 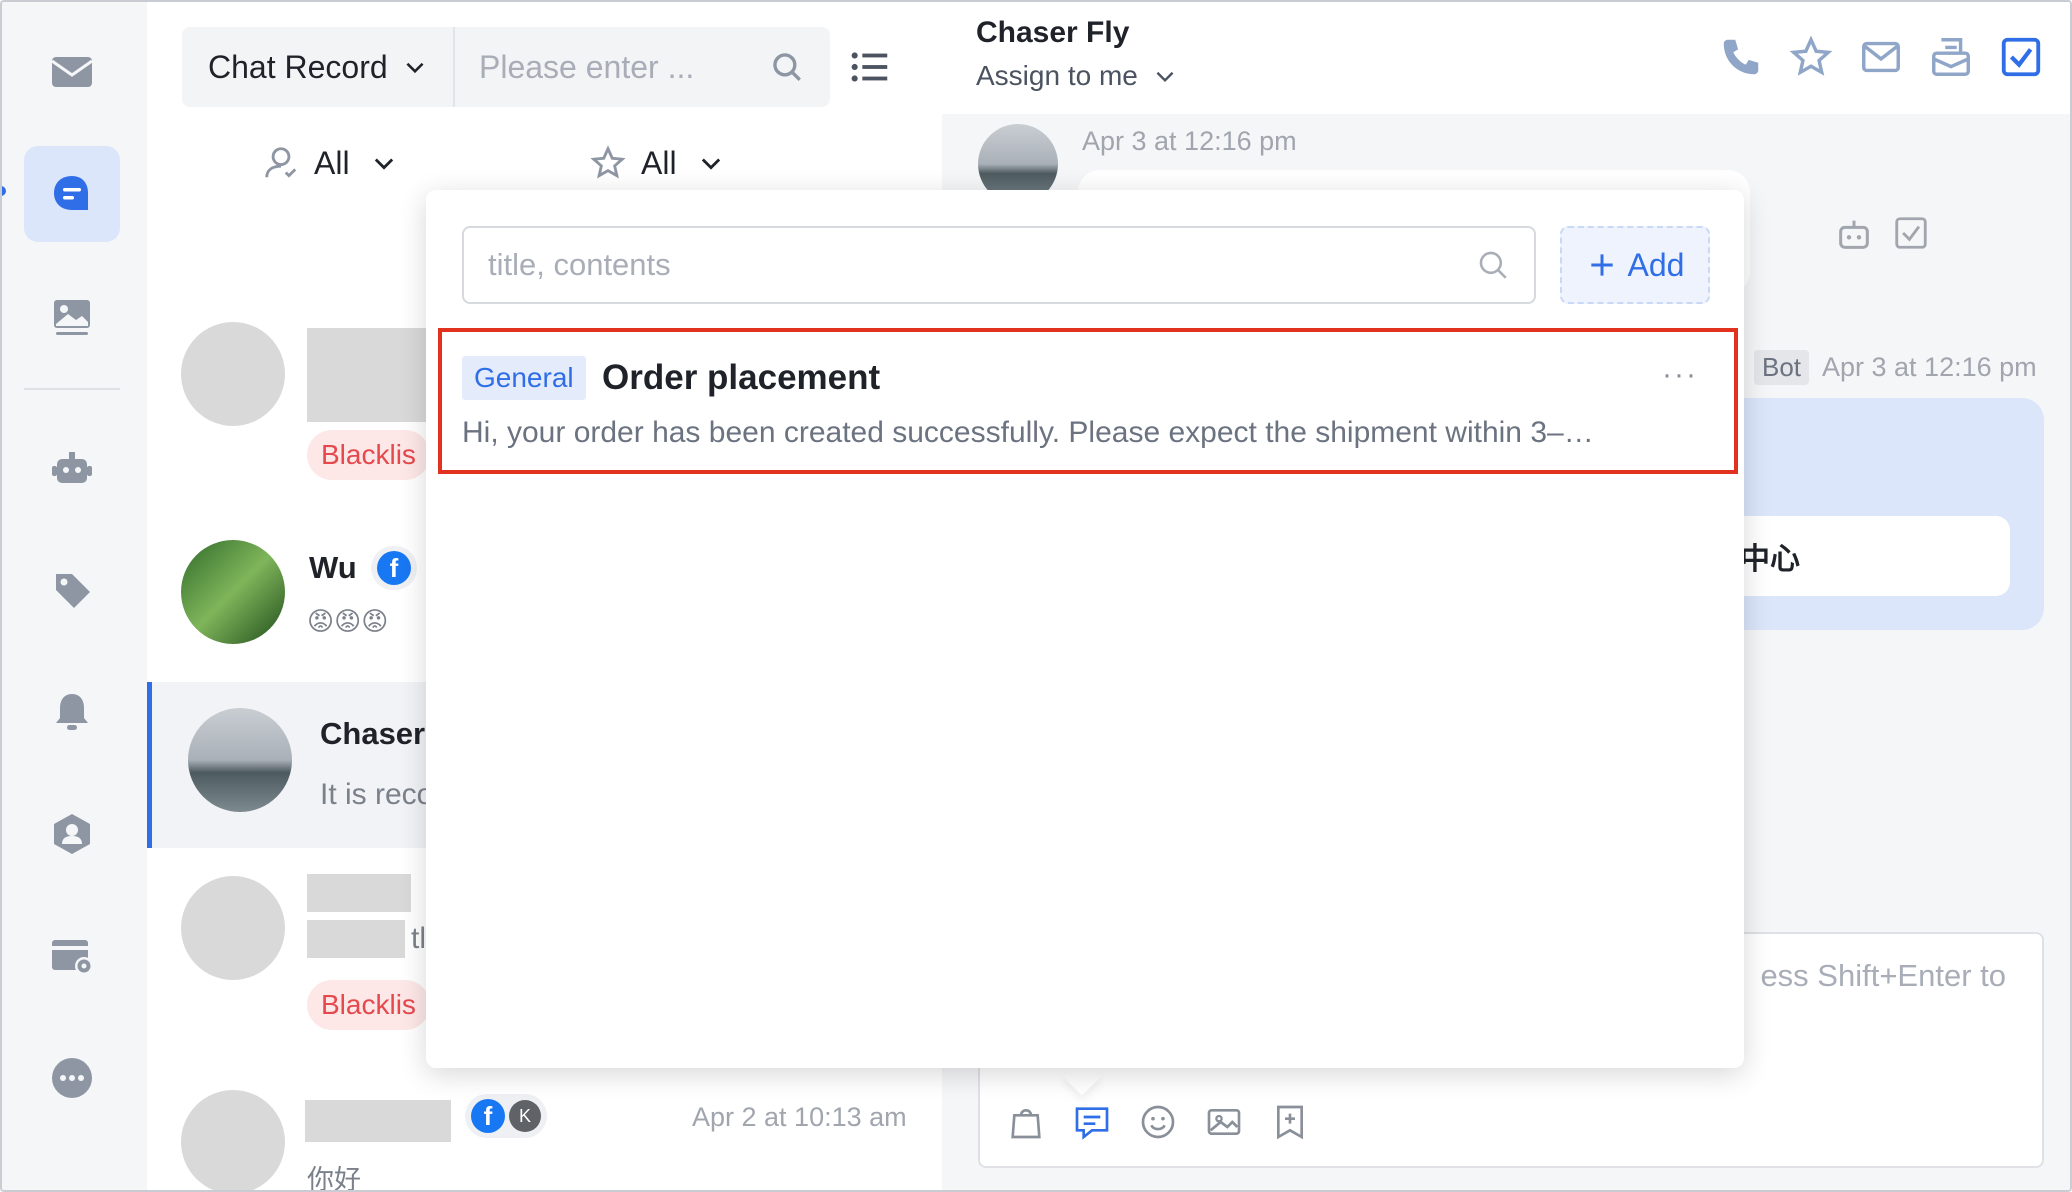 What do you see at coordinates (1053, 32) in the screenshot?
I see `chat-contact-name: Chaser Fly` at bounding box center [1053, 32].